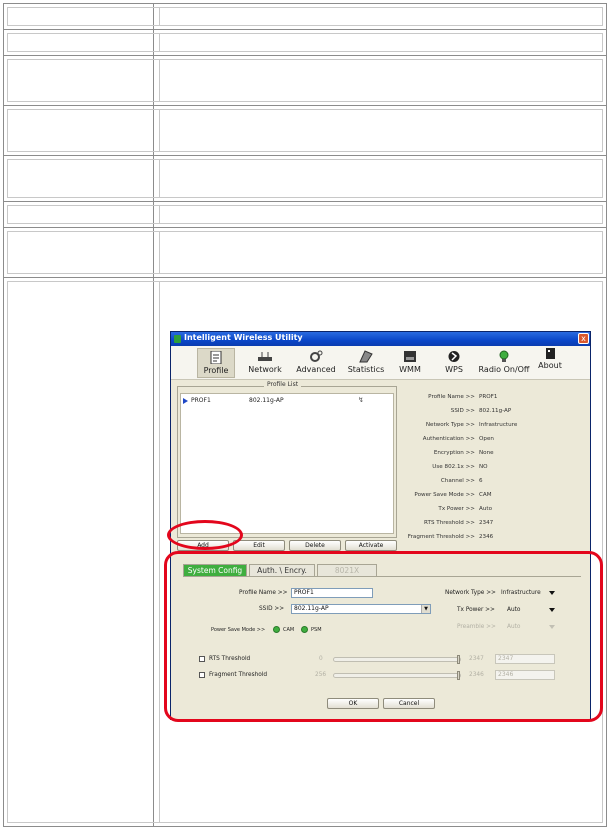  I want to click on toolbar-label: Radio On/Off, so click(504, 369).